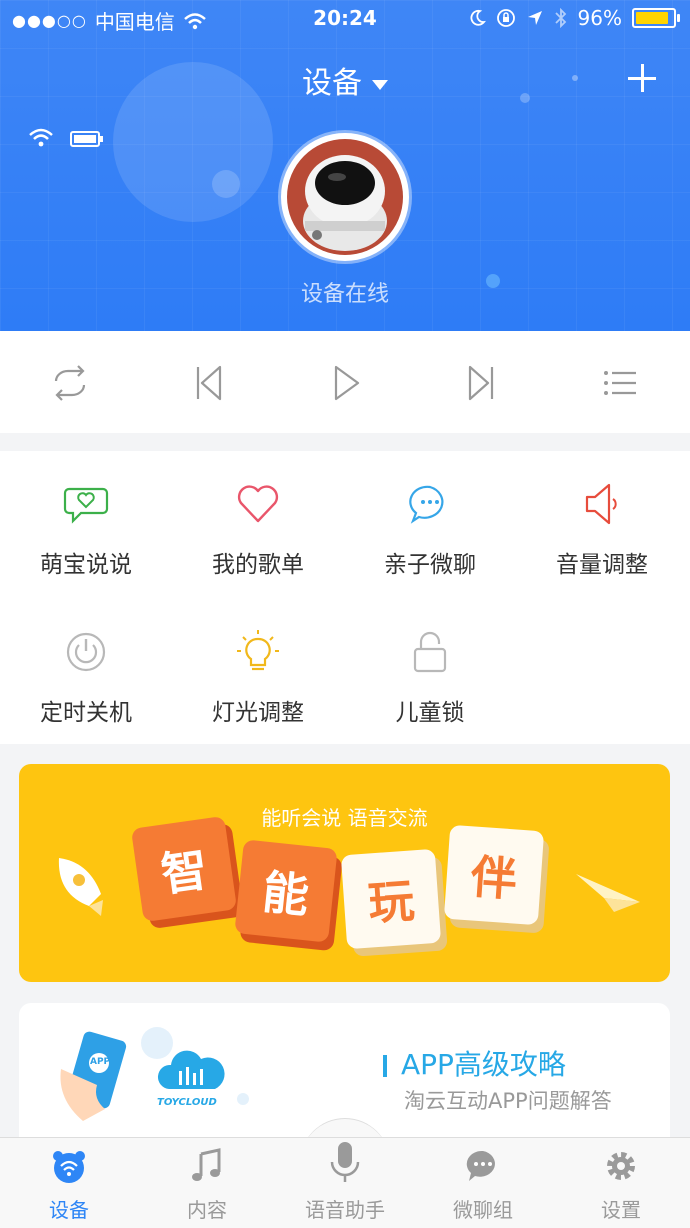 This screenshot has width=690, height=1228. Describe the element at coordinates (258, 504) in the screenshot. I see `heart-icon` at that location.